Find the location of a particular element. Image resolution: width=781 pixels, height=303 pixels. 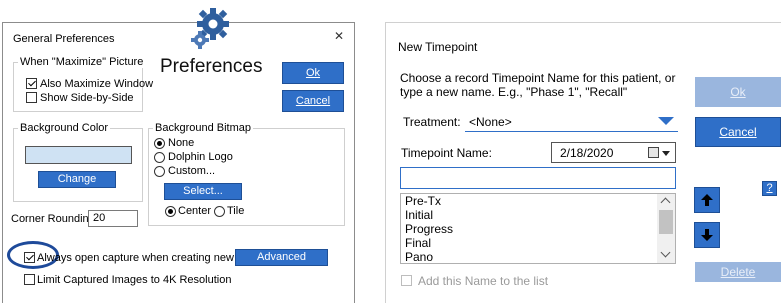

background-bitmap-legend: Background Bitmap is located at coordinates (203, 128).